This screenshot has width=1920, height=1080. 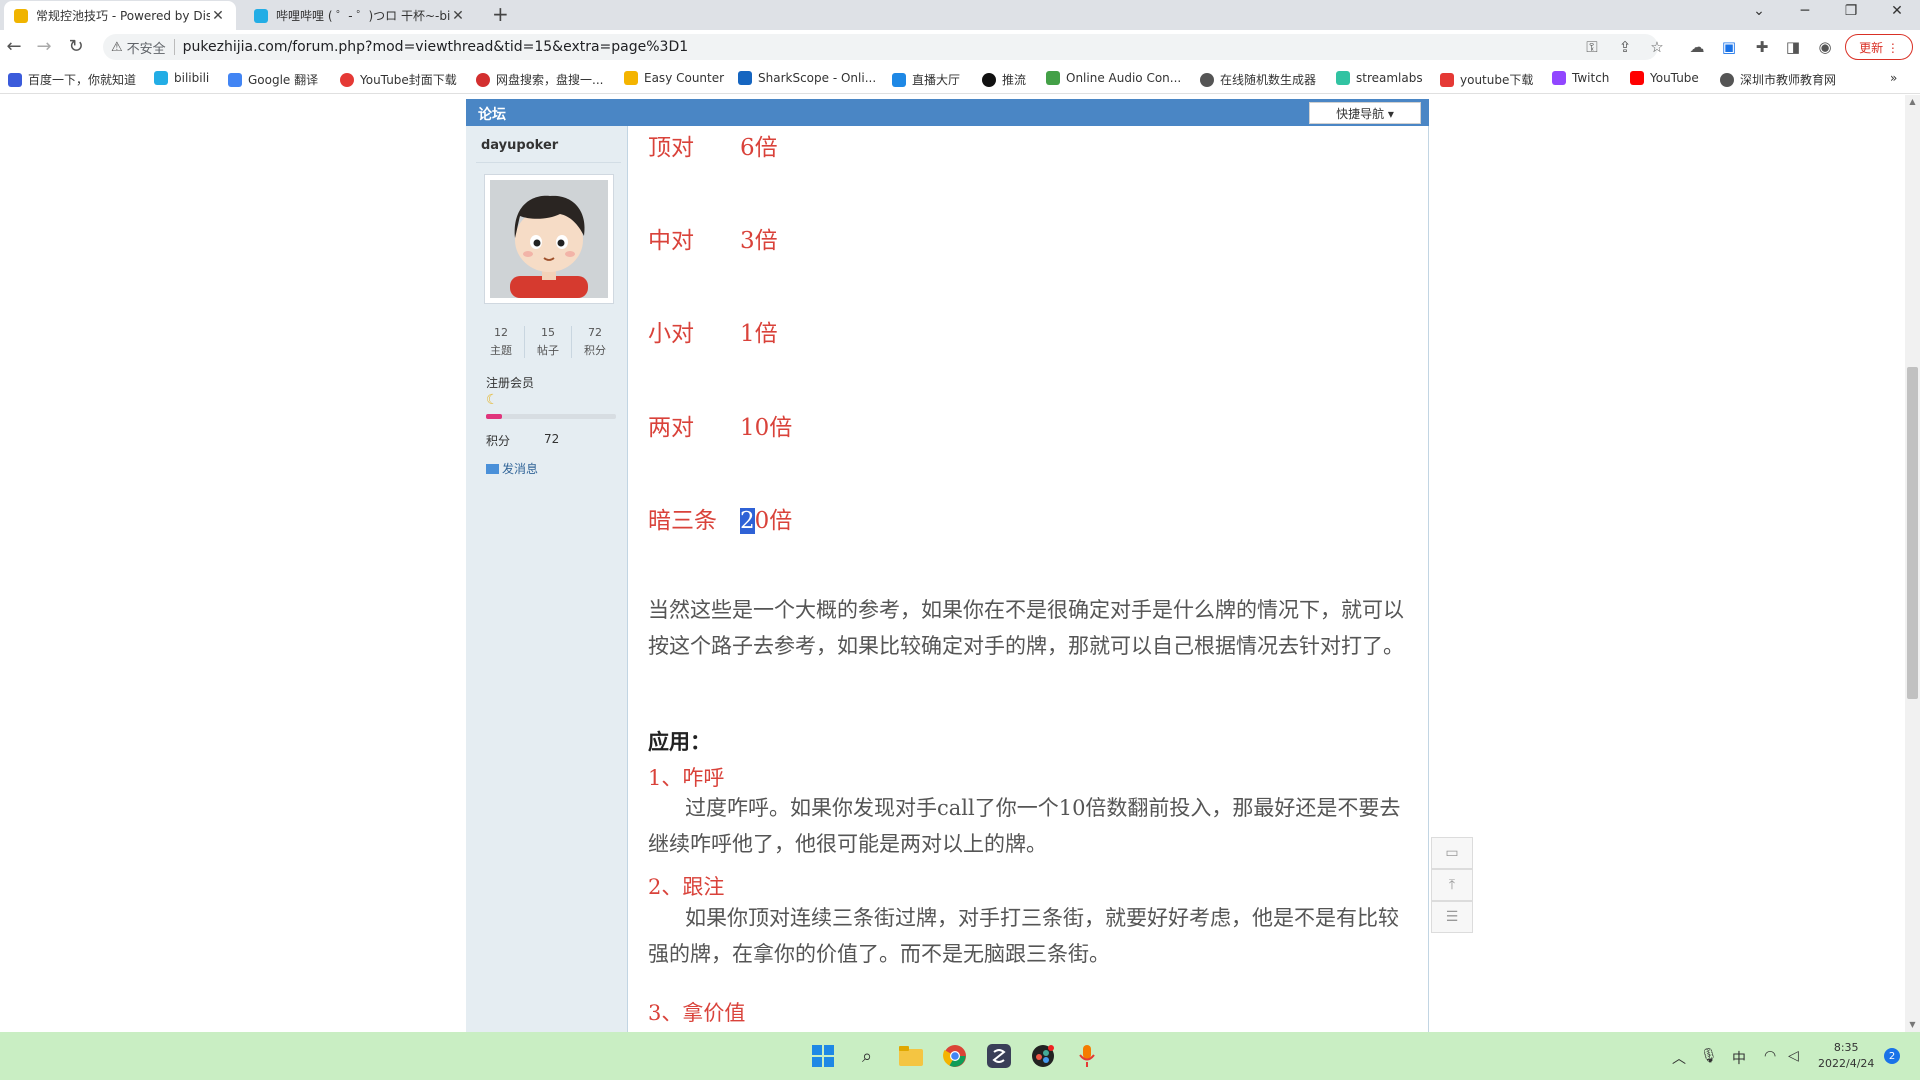 What do you see at coordinates (1452, 853) in the screenshot?
I see `comment-icon: ▭` at bounding box center [1452, 853].